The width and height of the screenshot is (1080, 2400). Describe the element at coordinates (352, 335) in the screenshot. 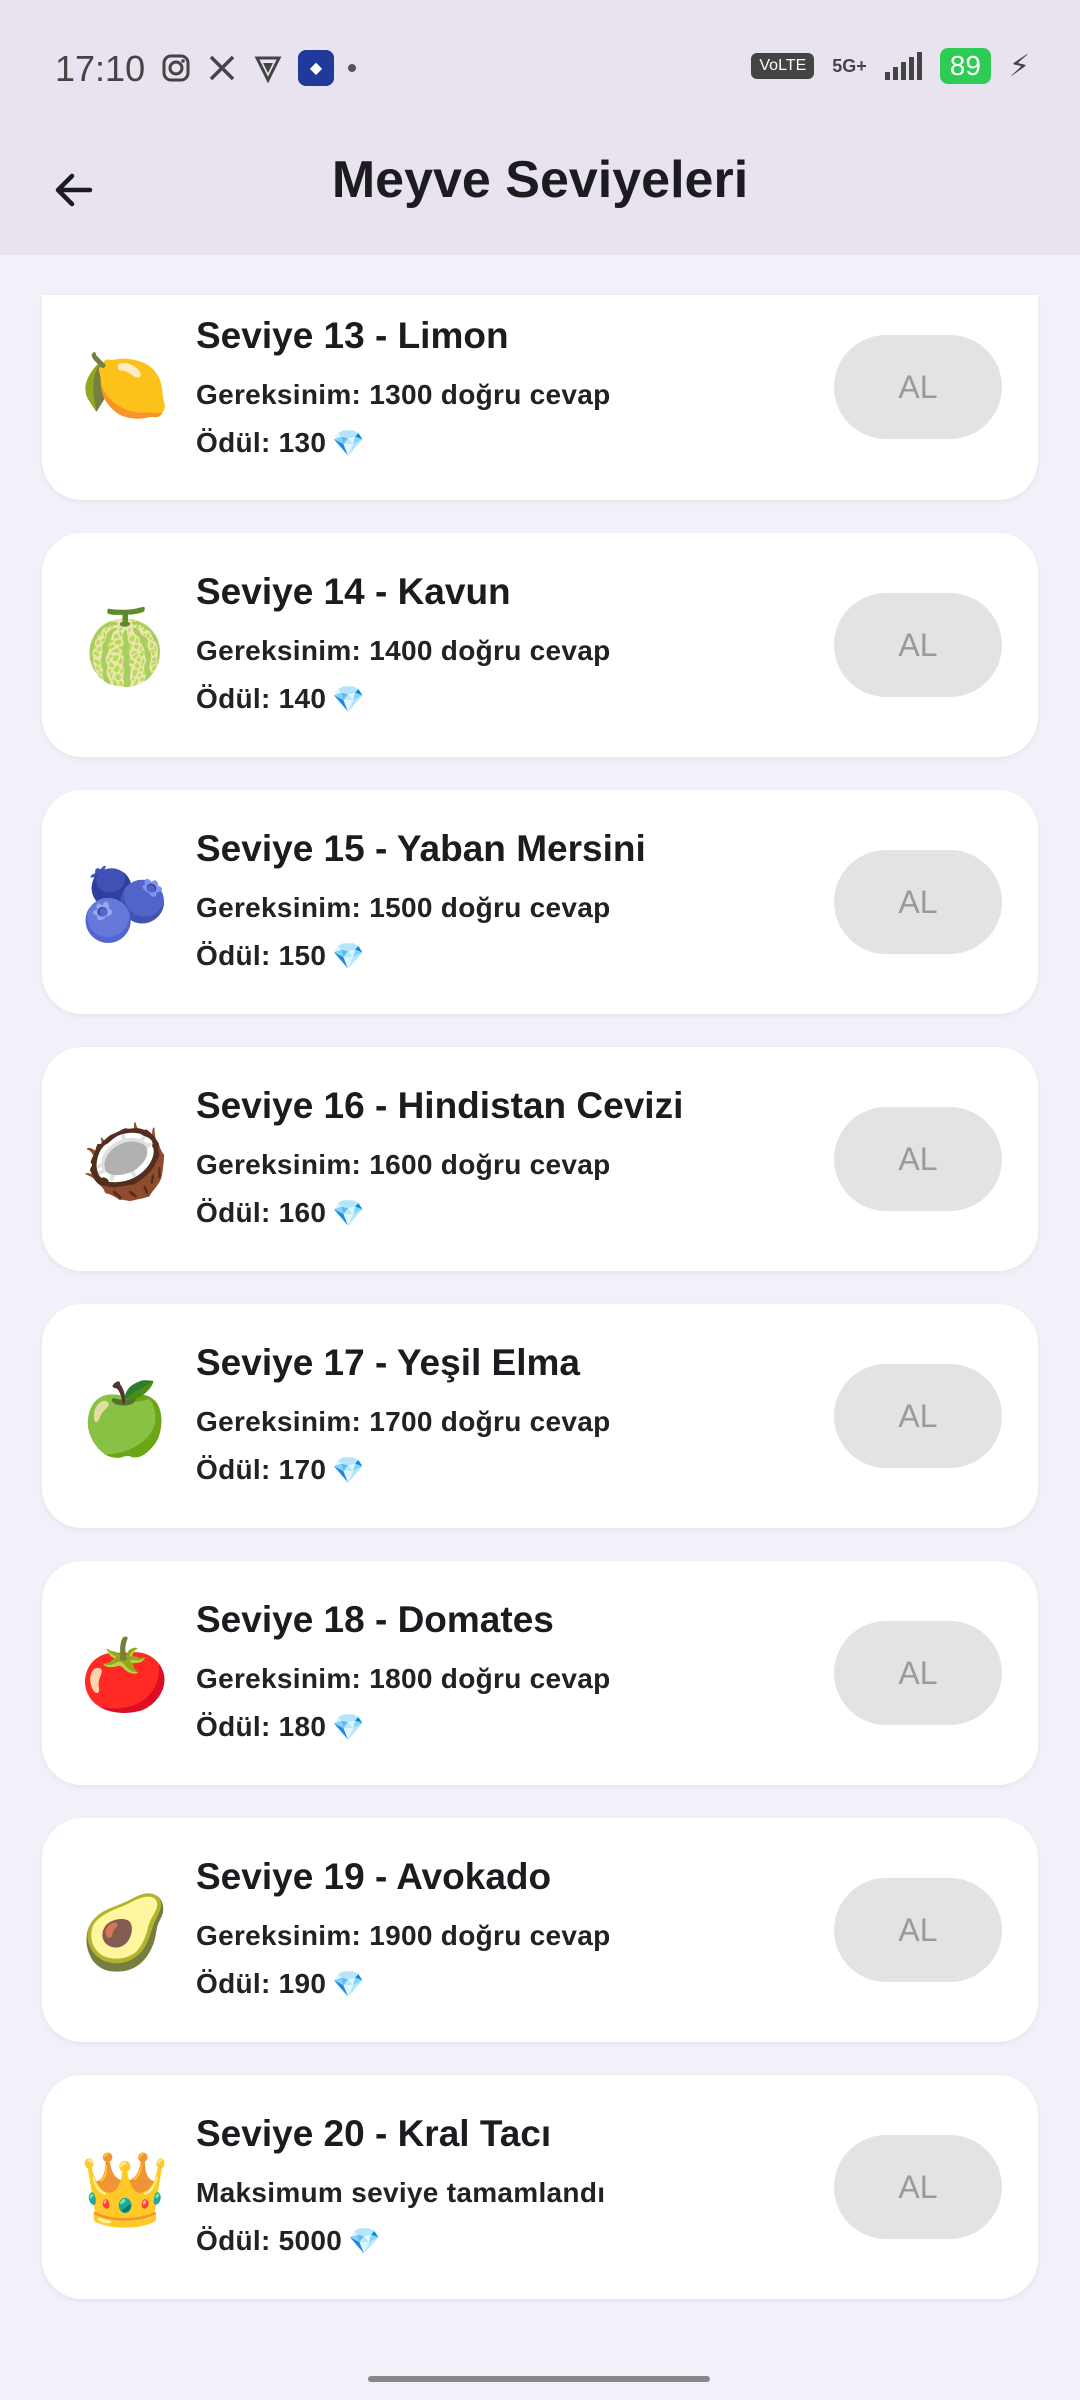

I see `level-title: Seviye 13 - Limon` at that location.